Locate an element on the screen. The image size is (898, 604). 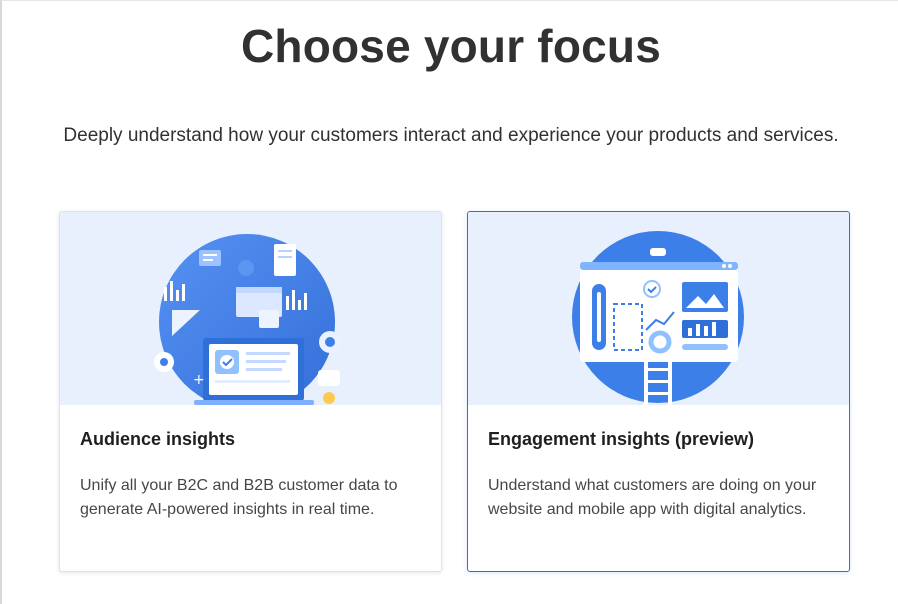
engagement-insights-illustration is located at coordinates (658, 308).